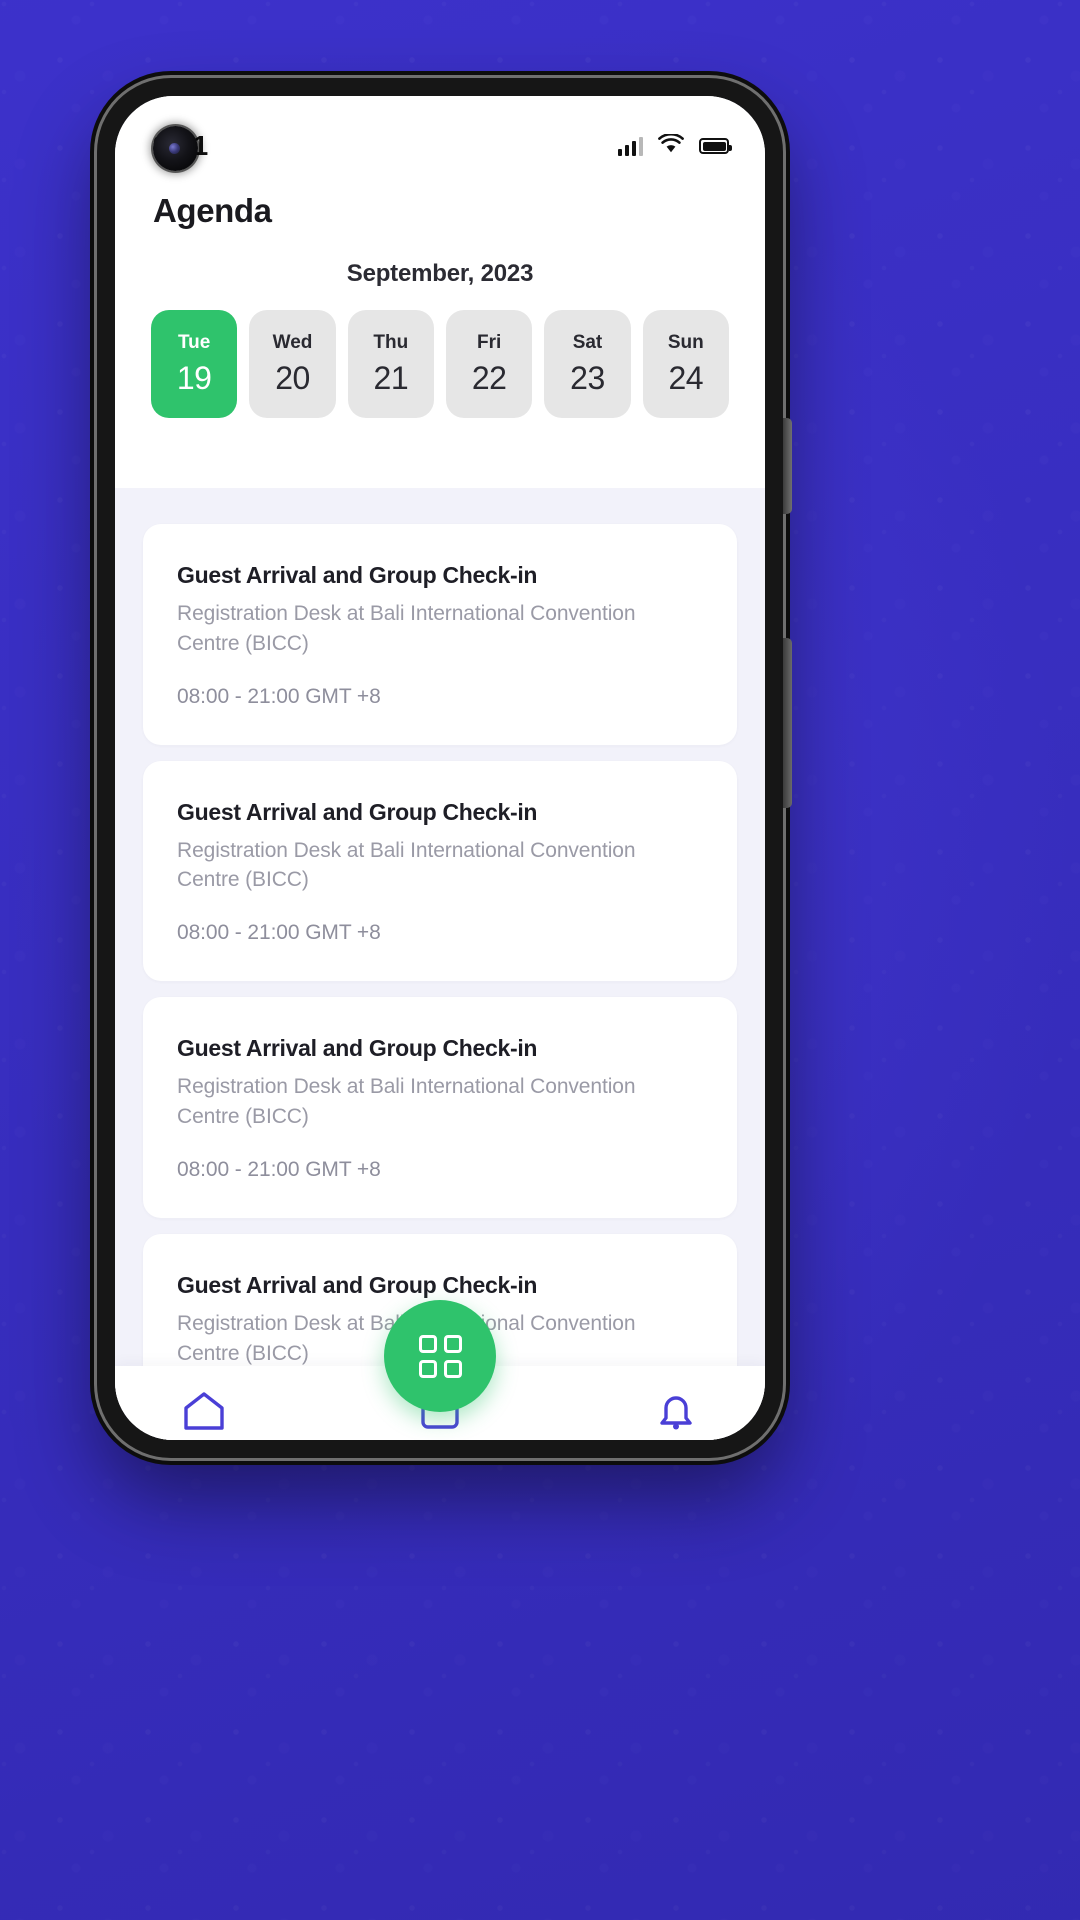  I want to click on day-chip-number: 22, so click(489, 377).